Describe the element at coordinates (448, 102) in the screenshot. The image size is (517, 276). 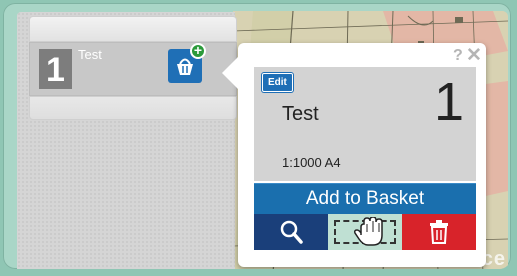
I see `map-number: 1` at that location.